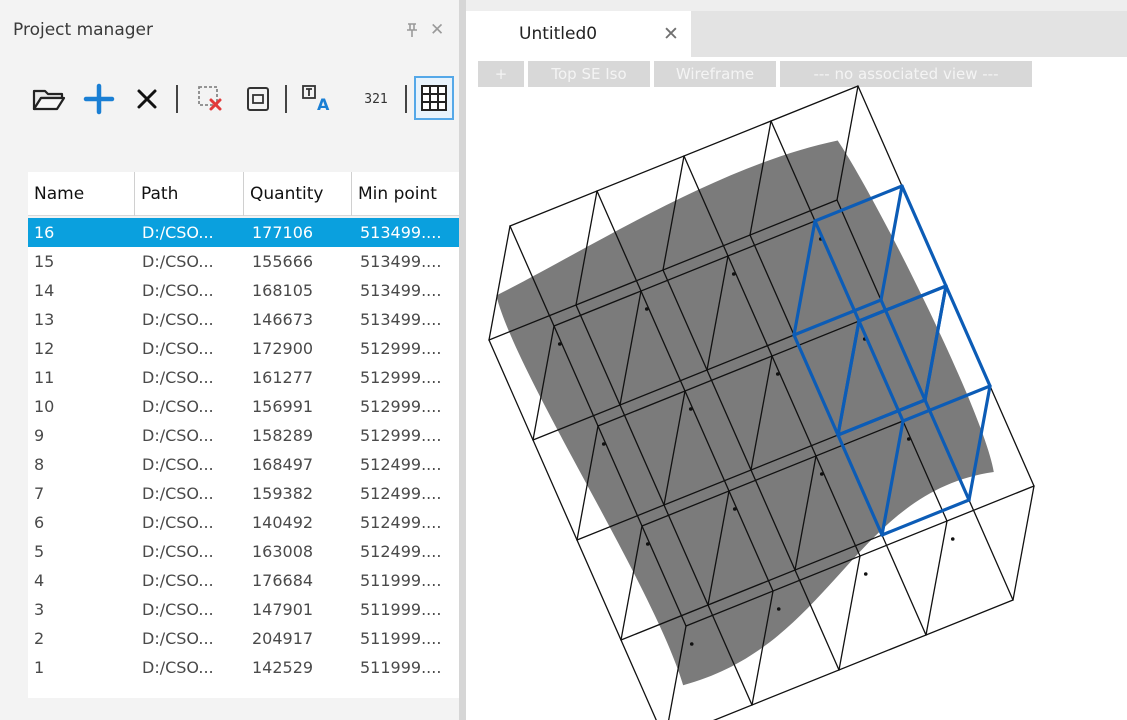 This screenshot has height=720, width=1127. Describe the element at coordinates (39, 609) in the screenshot. I see `cell-name: 3` at that location.